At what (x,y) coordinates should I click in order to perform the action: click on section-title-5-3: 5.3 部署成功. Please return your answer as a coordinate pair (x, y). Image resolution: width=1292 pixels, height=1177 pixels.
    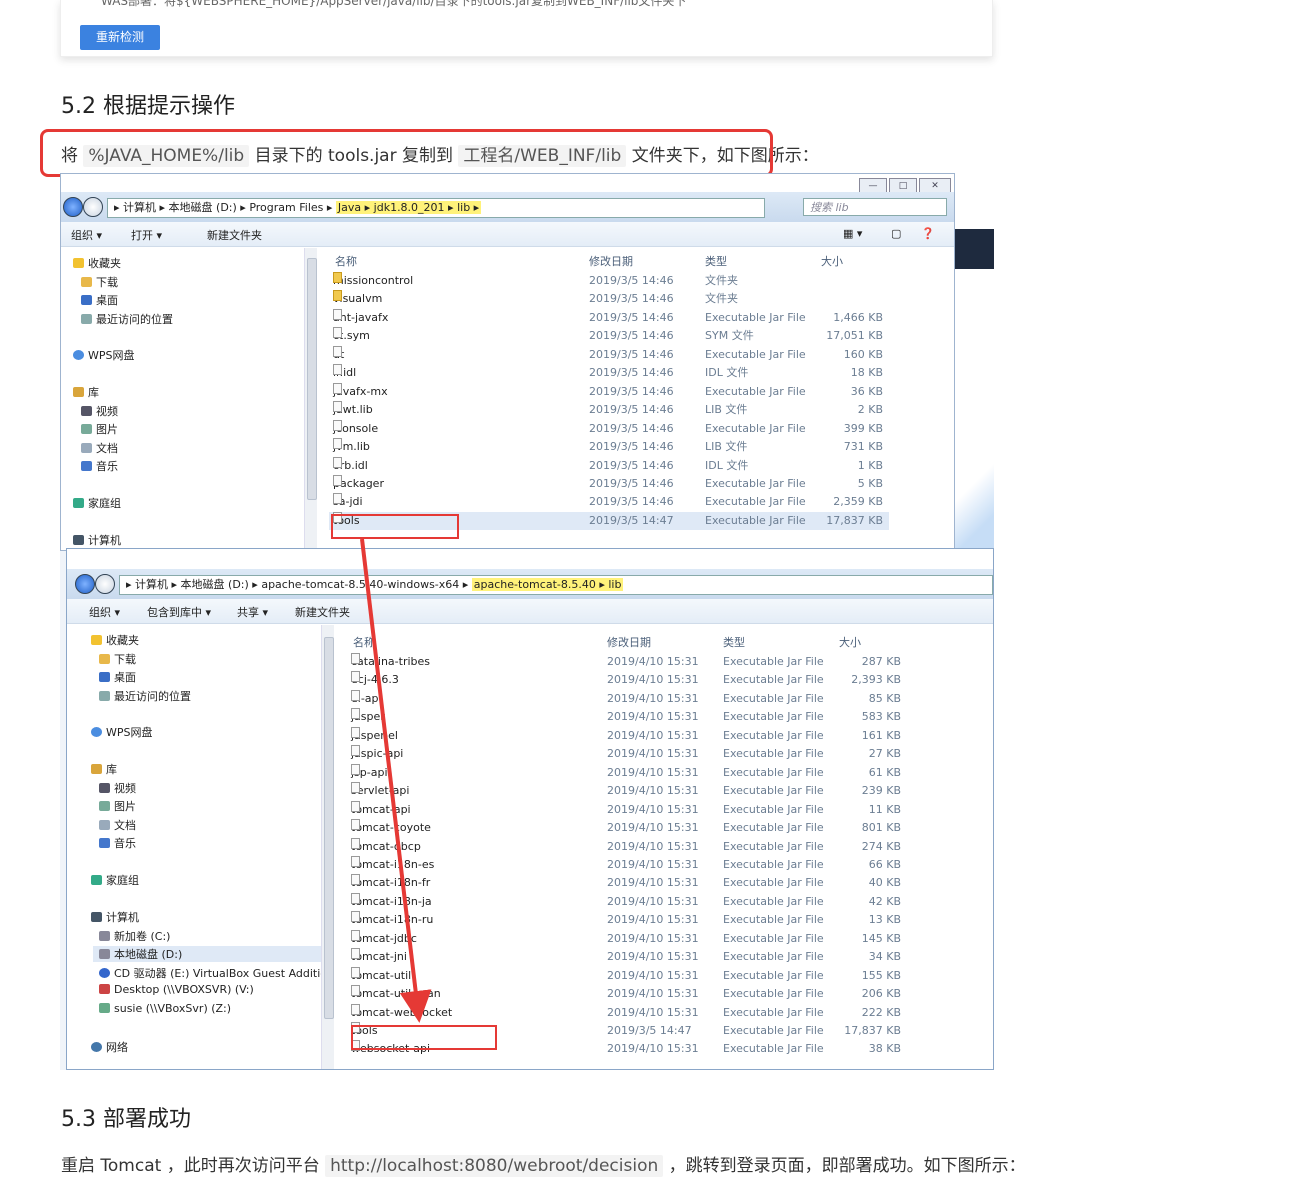
    Looking at the image, I should click on (126, 1119).